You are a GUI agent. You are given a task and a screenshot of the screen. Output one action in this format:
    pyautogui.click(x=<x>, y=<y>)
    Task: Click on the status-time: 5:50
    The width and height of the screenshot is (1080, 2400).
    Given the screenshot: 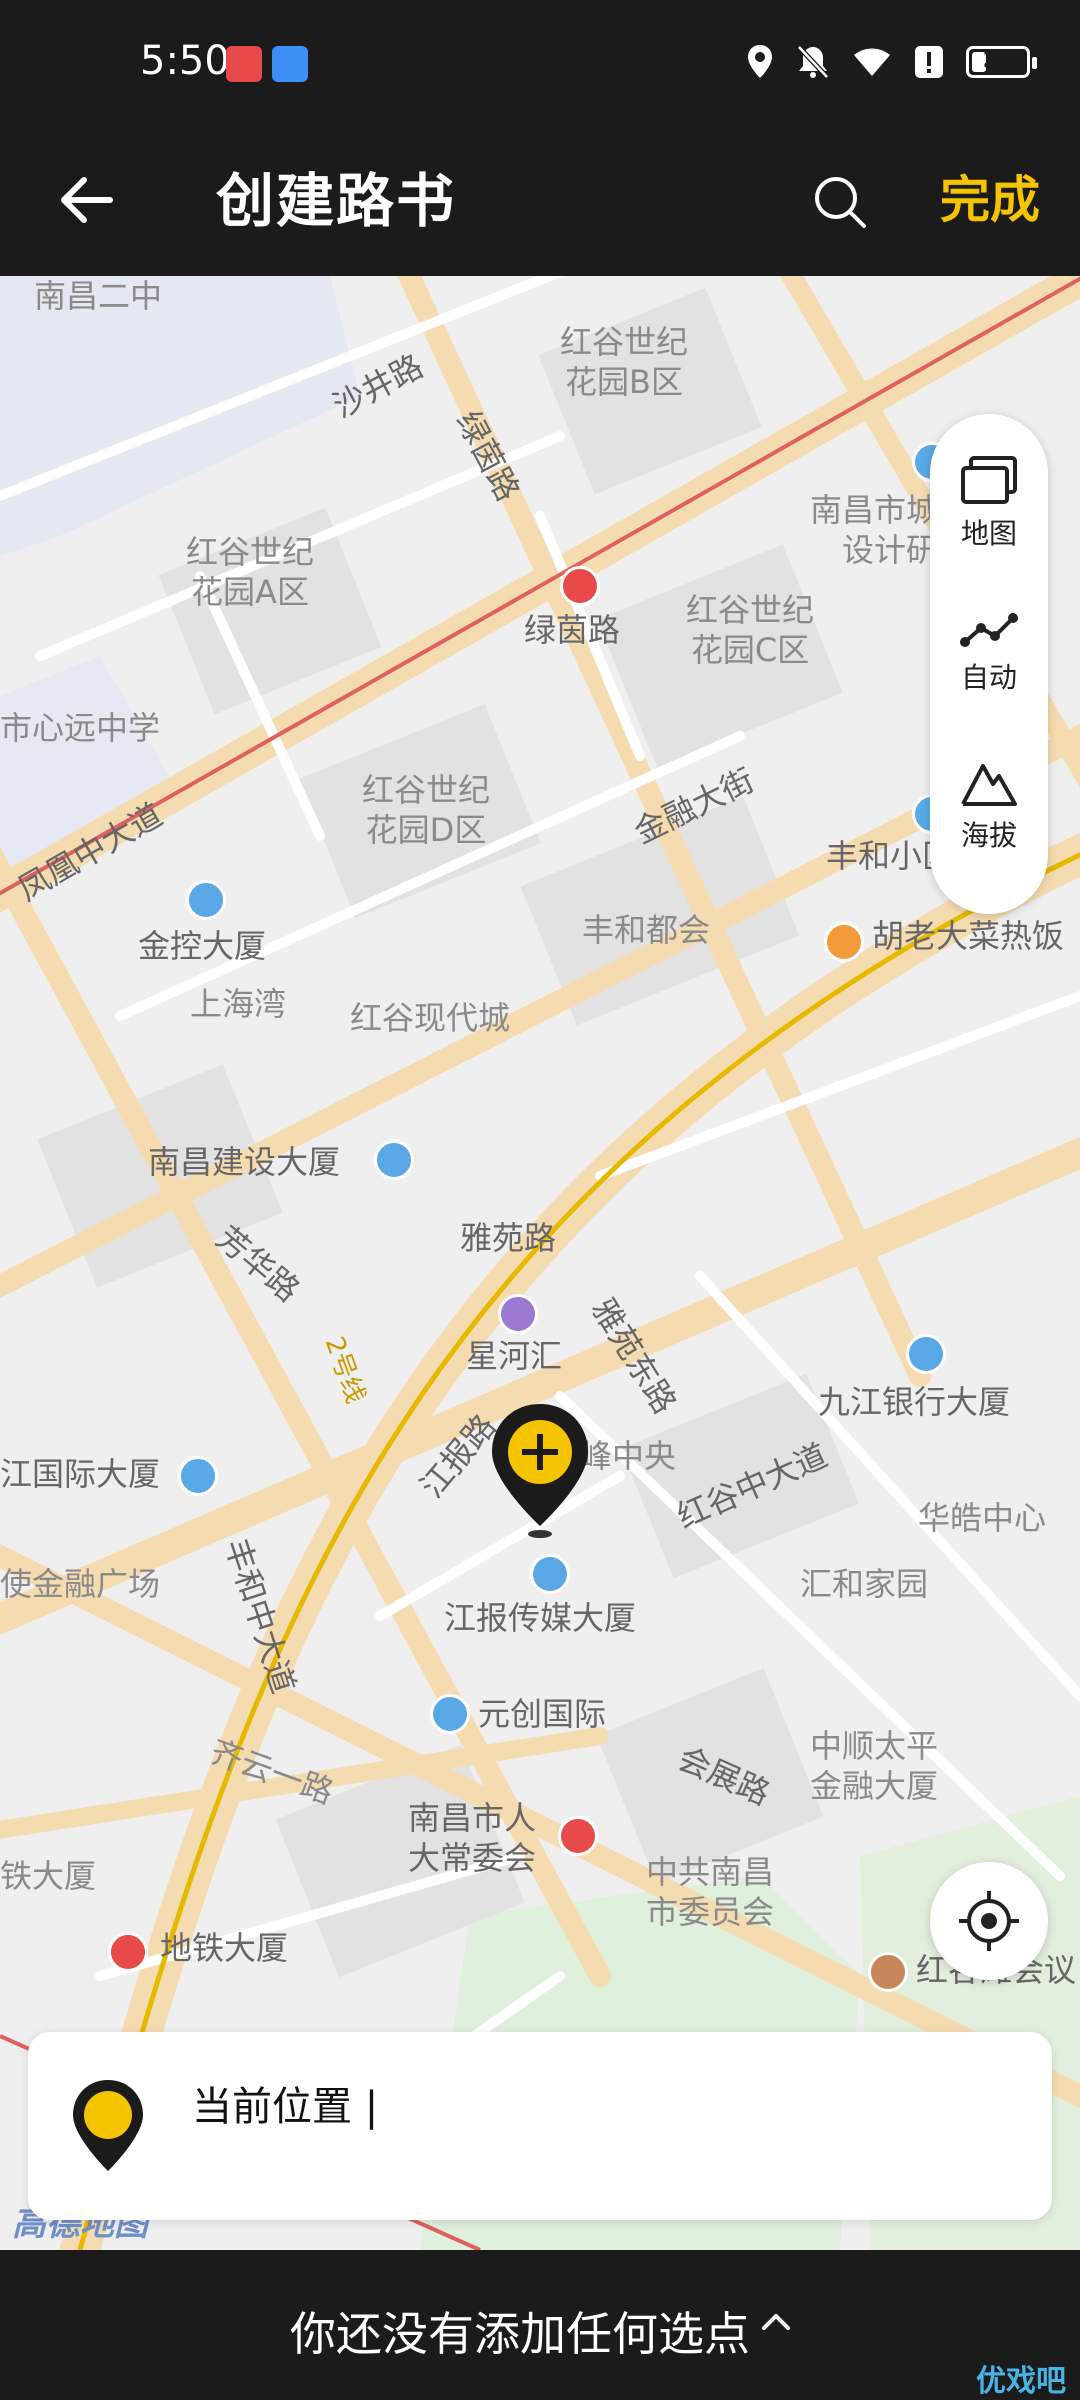 What is the action you would take?
    pyautogui.click(x=185, y=61)
    